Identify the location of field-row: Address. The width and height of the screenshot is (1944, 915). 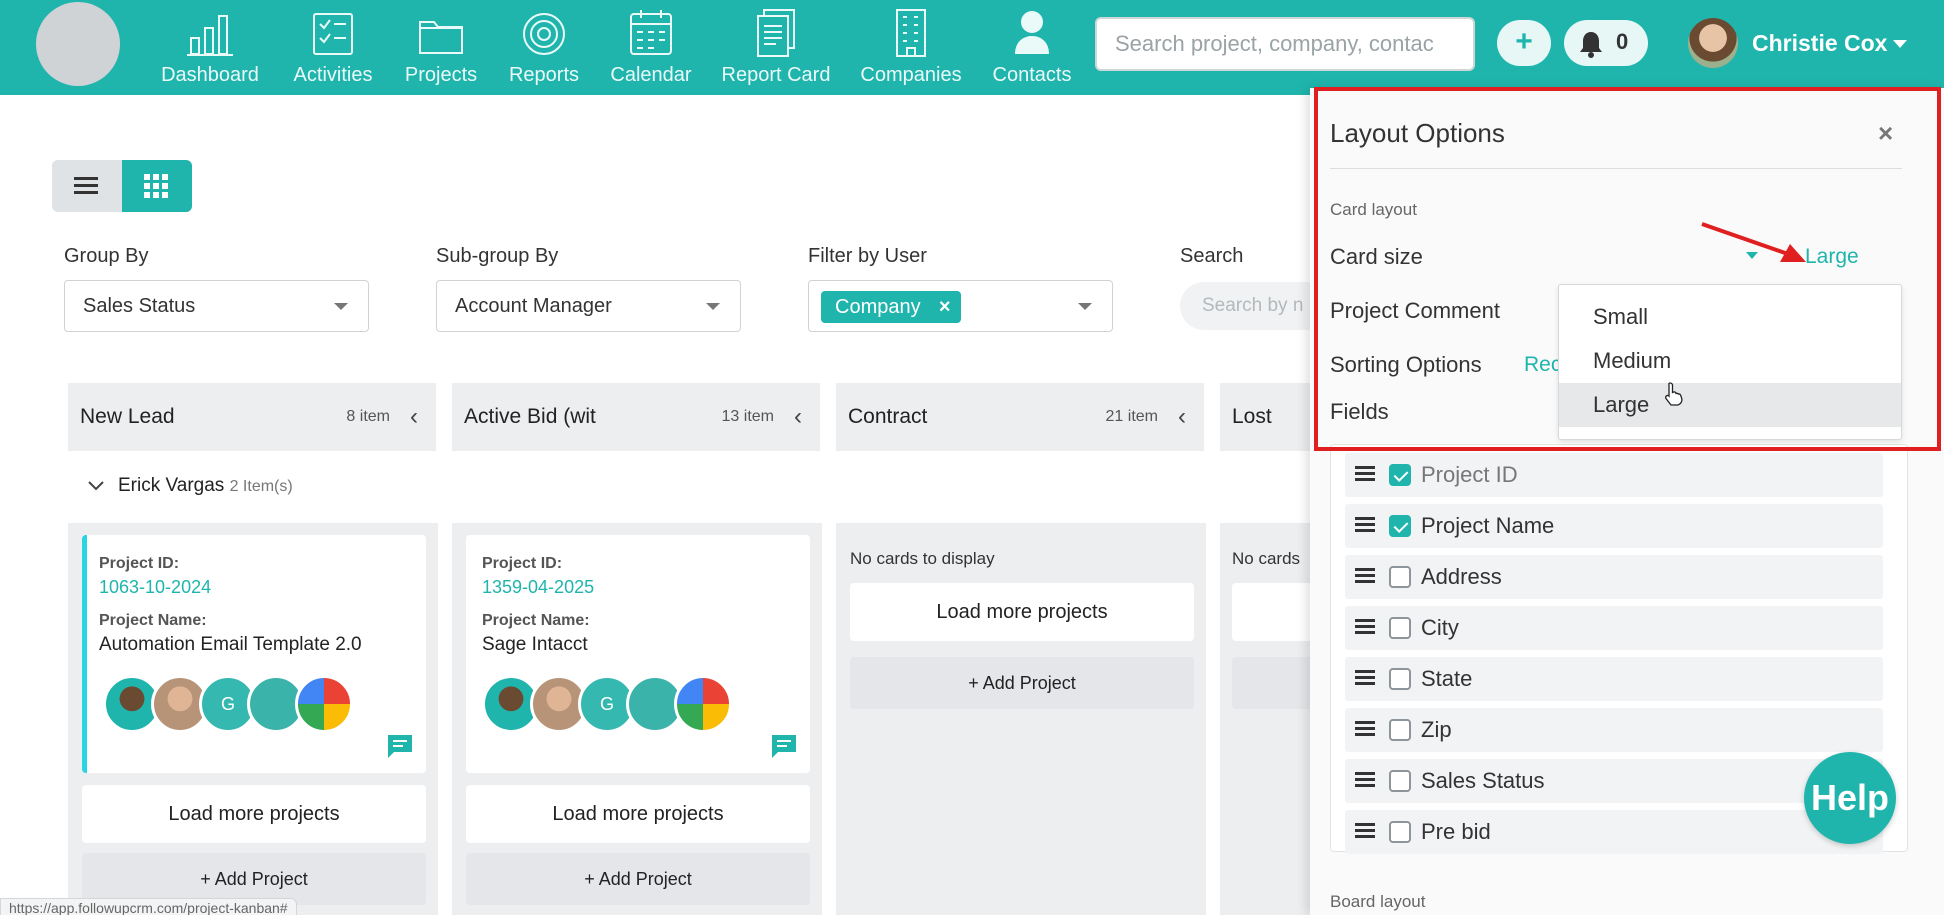
(1614, 577).